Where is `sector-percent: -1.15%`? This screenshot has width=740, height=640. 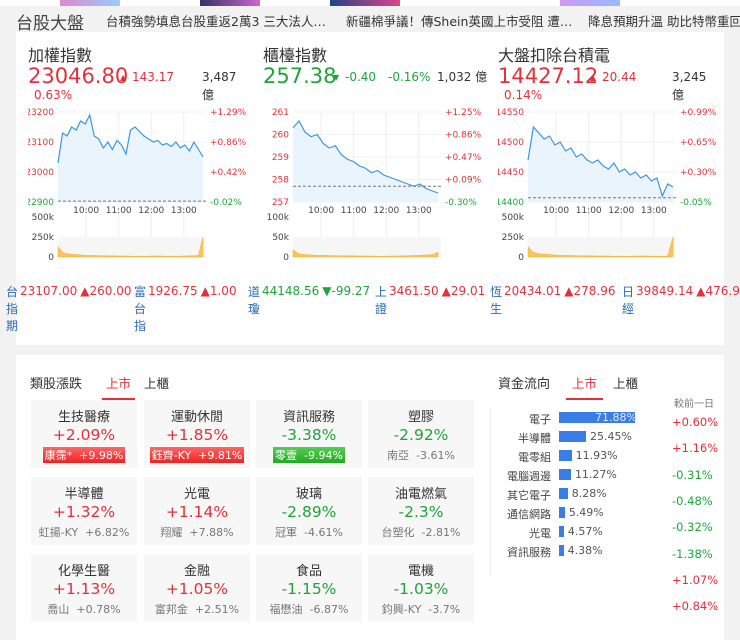 sector-percent: -1.15% is located at coordinates (309, 589).